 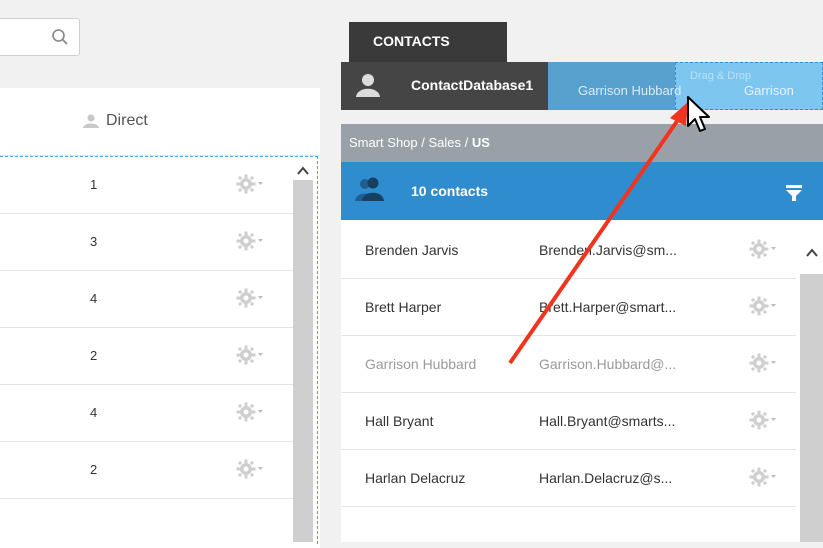 I want to click on search-icon, so click(x=60, y=37).